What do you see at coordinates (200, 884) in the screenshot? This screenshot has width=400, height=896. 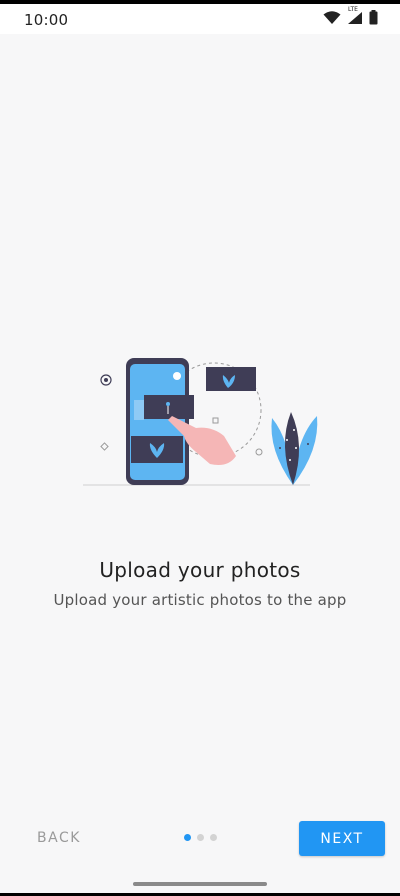 I see `home-indicator` at bounding box center [200, 884].